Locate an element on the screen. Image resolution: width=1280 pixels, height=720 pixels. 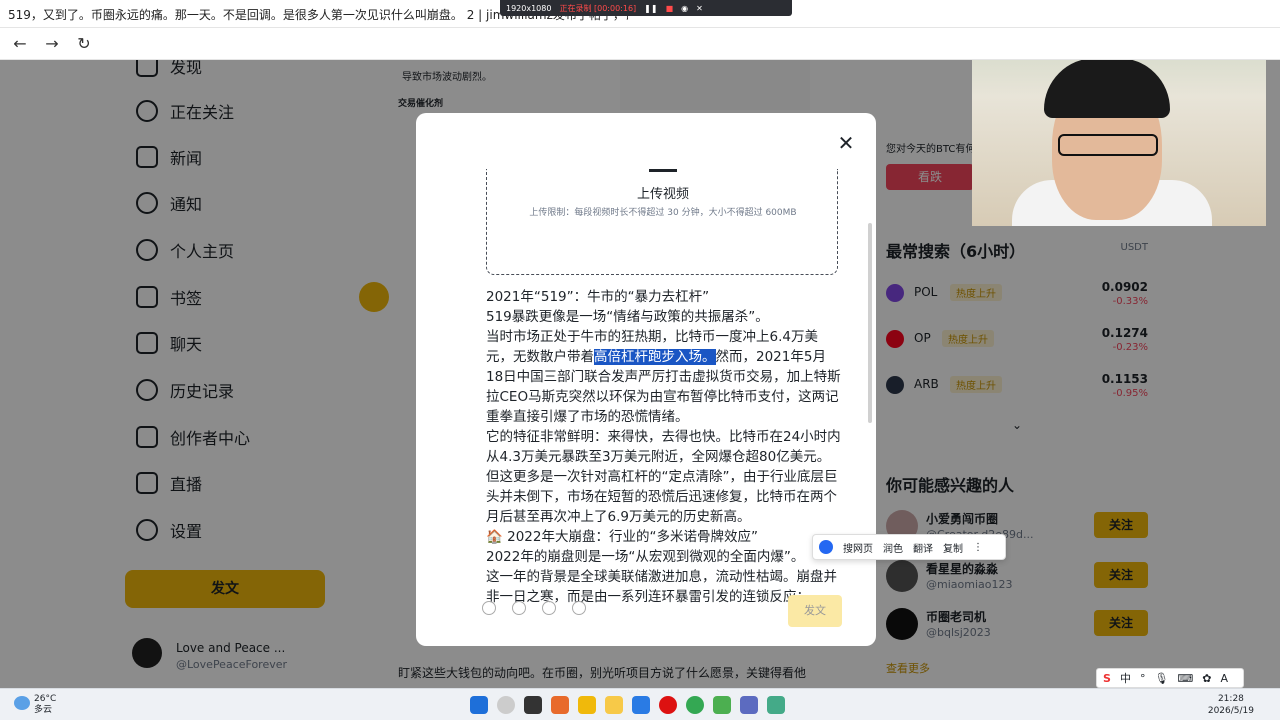
poll-icon is located at coordinates (549, 608).